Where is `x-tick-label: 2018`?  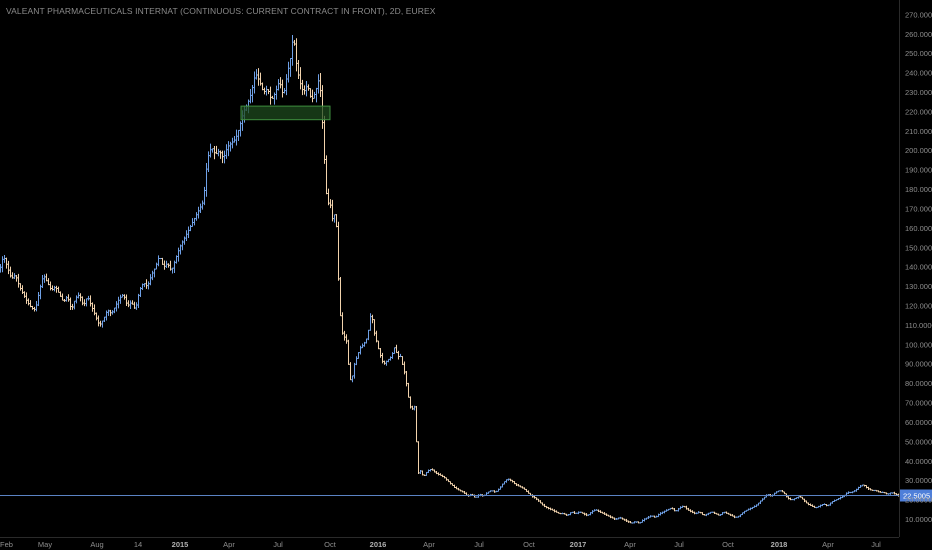
x-tick-label: 2018 is located at coordinates (779, 544).